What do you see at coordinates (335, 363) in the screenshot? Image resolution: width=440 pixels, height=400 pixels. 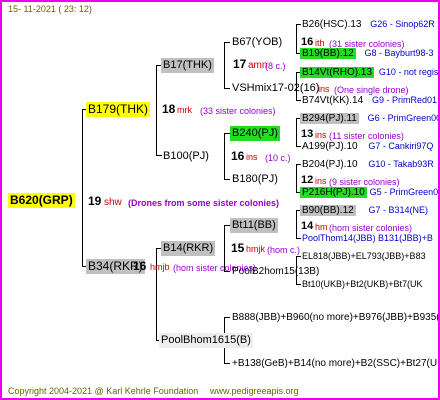 I see `g3-node: +B138(GeB)+B14(no more)+B2(SSC)+Bt27(UK` at bounding box center [335, 363].